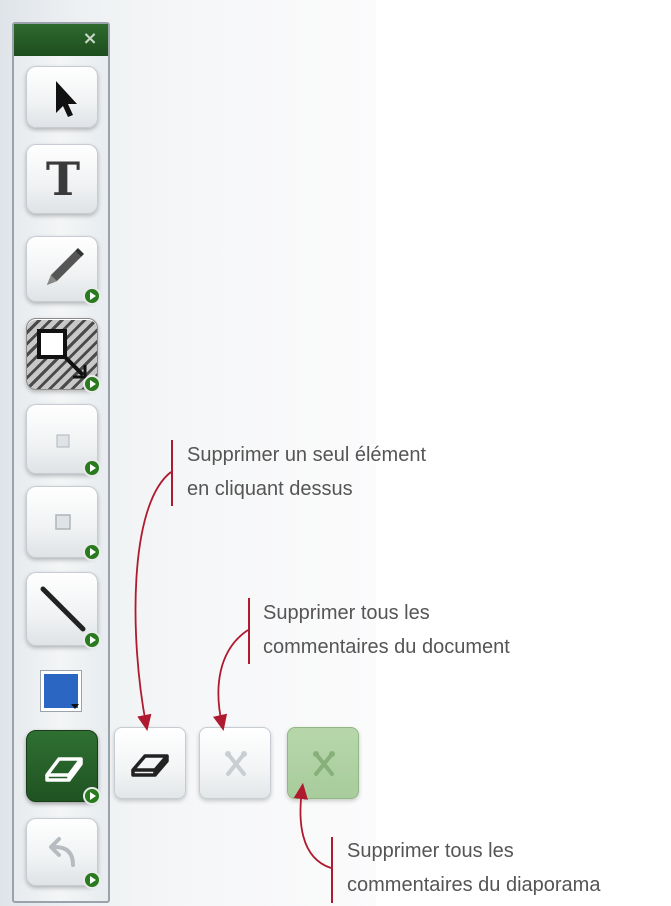 This screenshot has height=906, width=671. I want to click on annotation-toolbar: × T, so click(61, 462).